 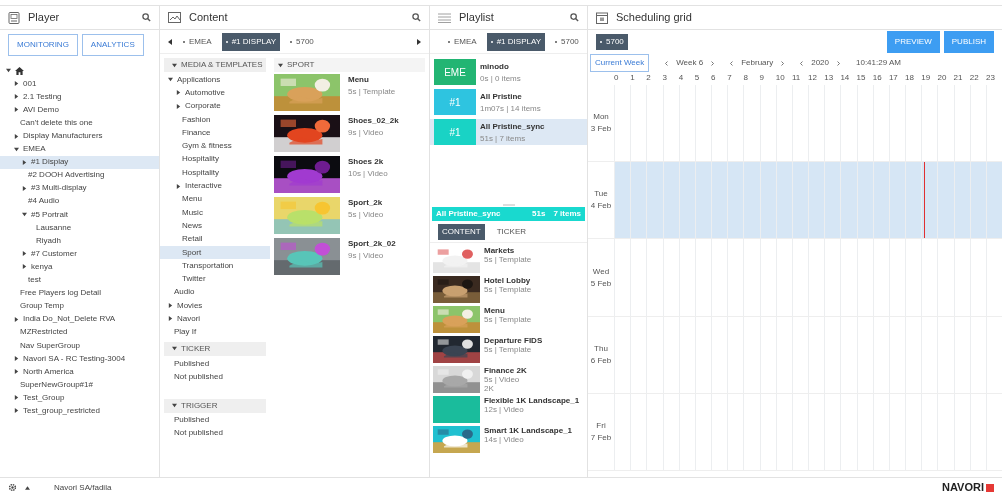 What do you see at coordinates (508, 72) in the screenshot?
I see `playlist-item: EME minodo 0s | 0 items` at bounding box center [508, 72].